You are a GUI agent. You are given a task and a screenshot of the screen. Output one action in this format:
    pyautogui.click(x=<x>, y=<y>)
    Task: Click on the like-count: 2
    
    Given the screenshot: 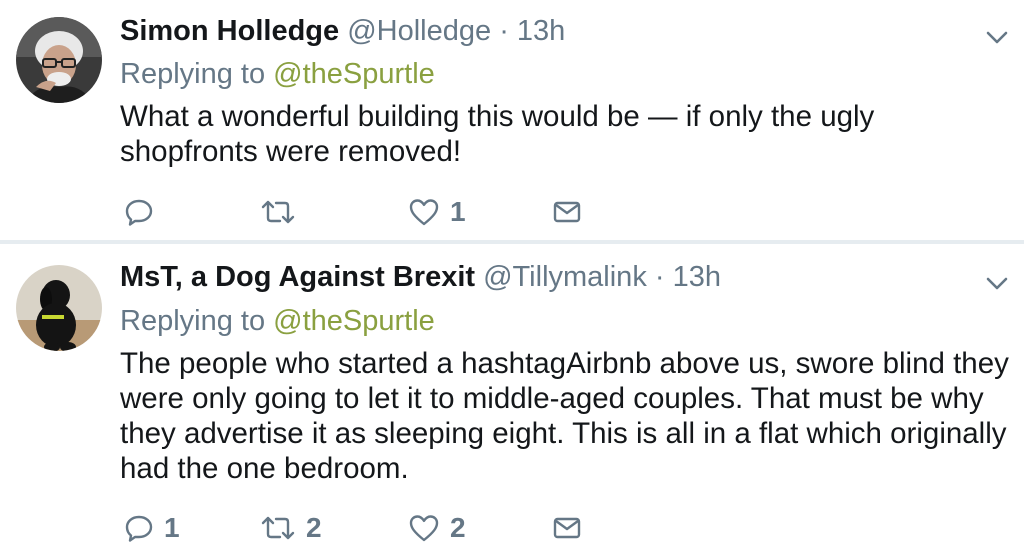 What is the action you would take?
    pyautogui.click(x=458, y=527)
    